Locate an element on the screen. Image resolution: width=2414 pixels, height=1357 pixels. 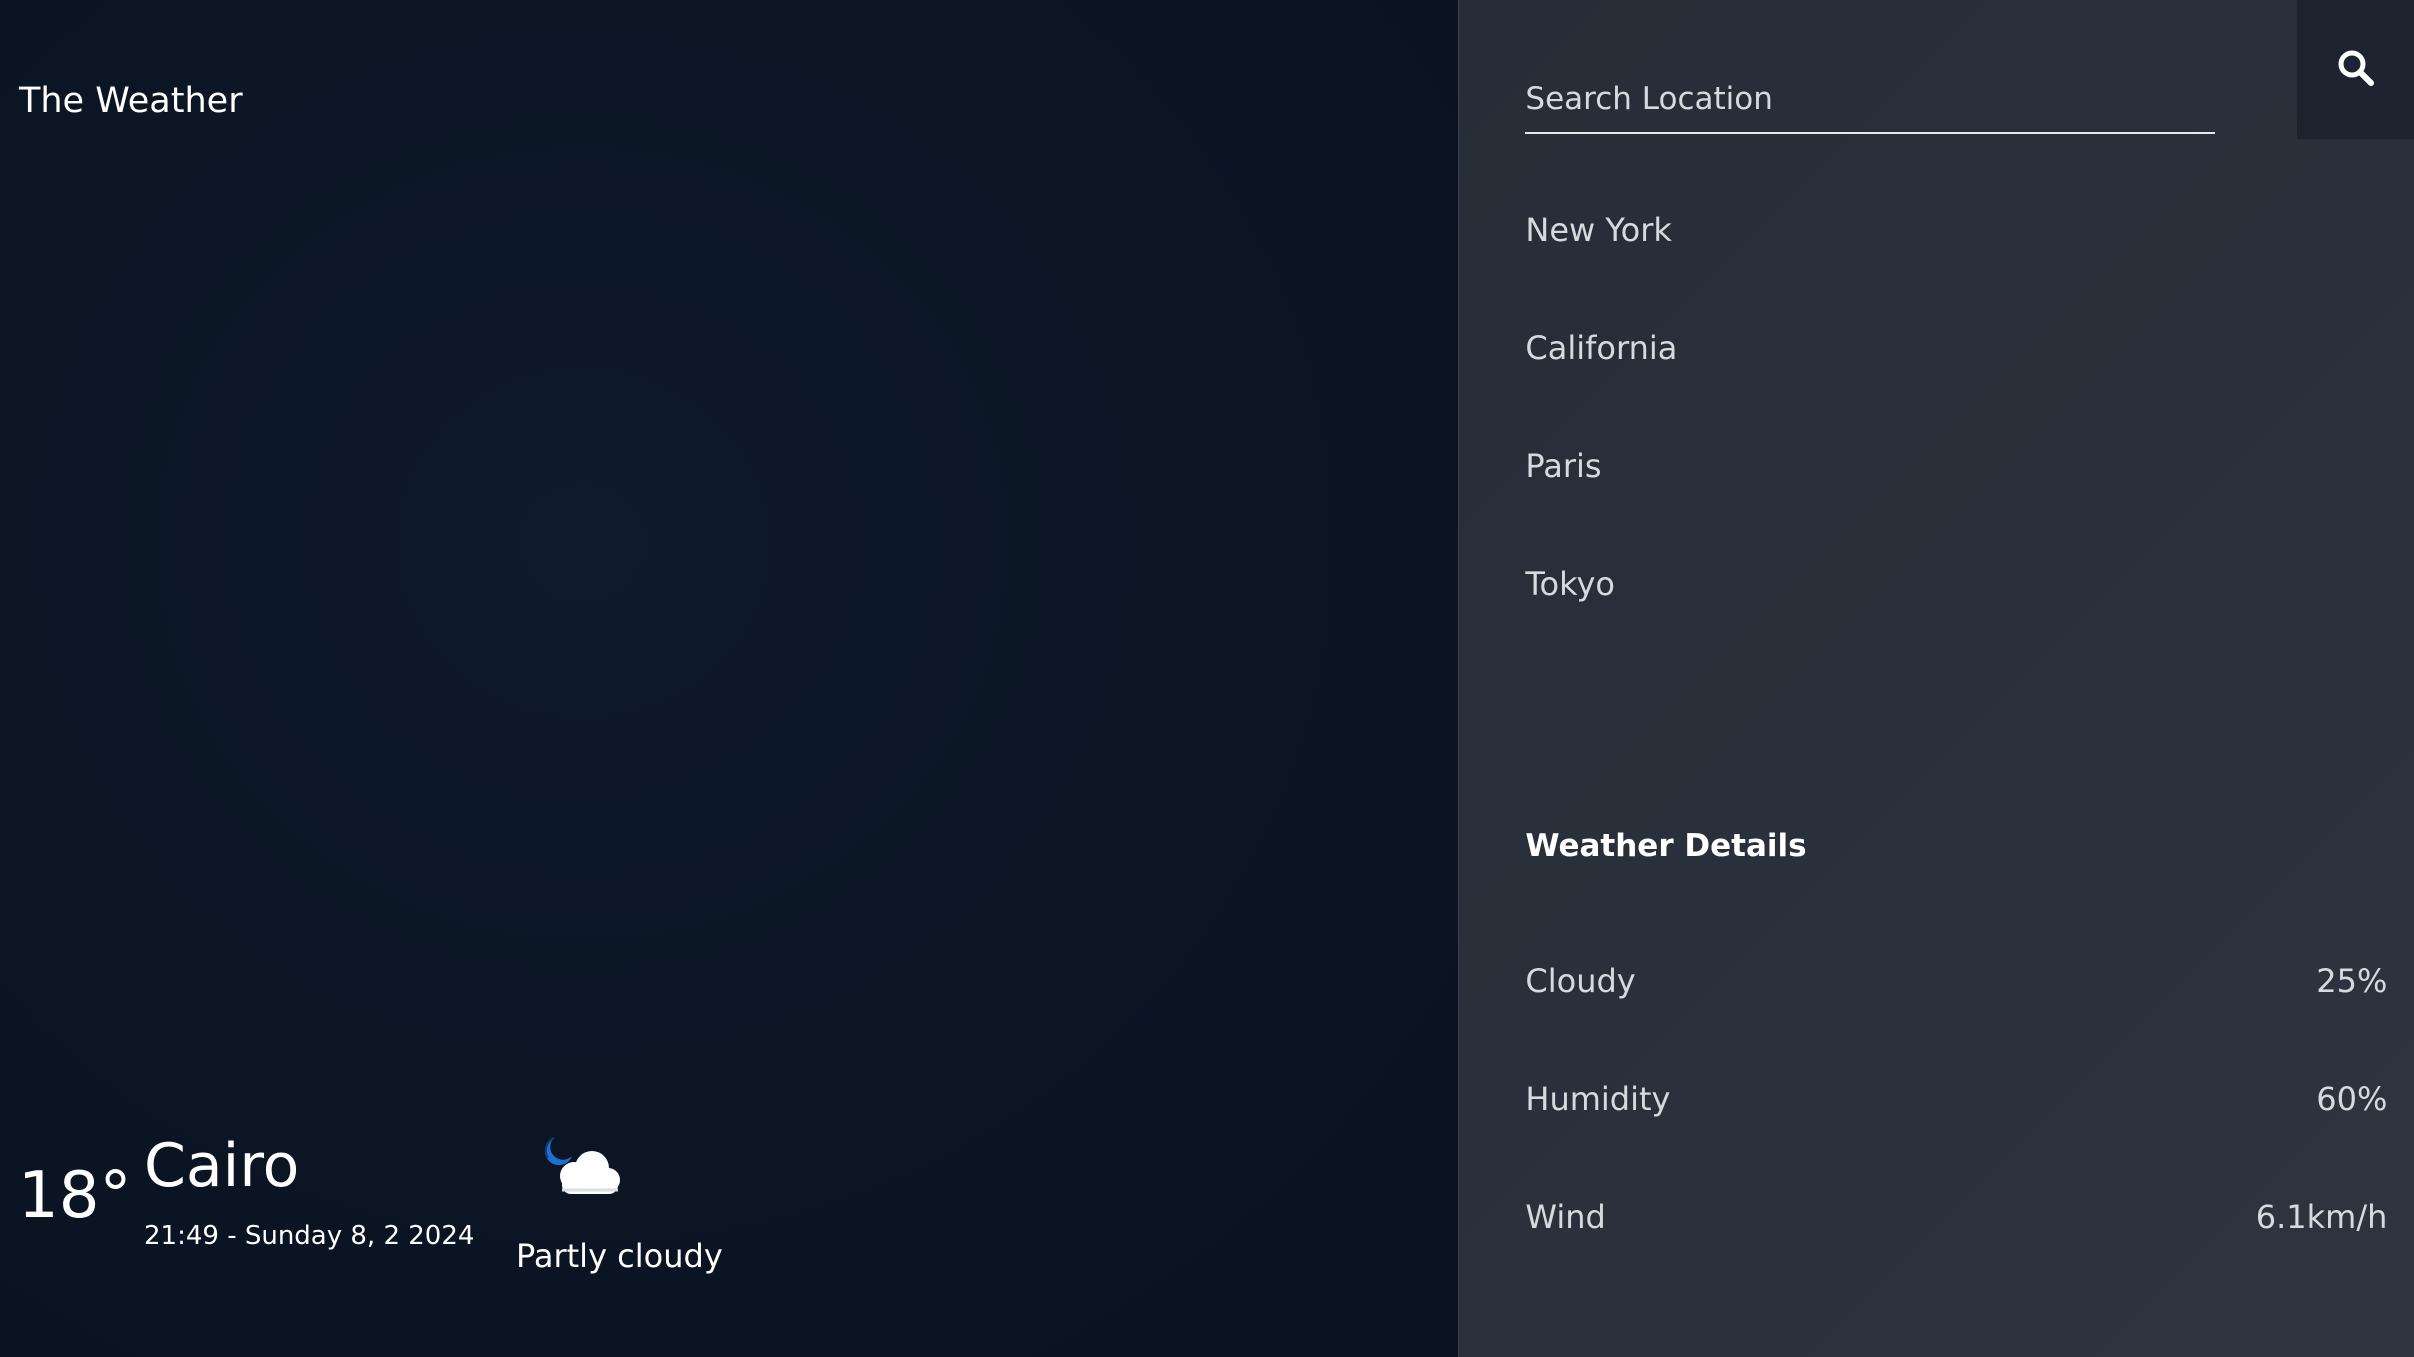
detail-label: Humidity is located at coordinates (1598, 1099).